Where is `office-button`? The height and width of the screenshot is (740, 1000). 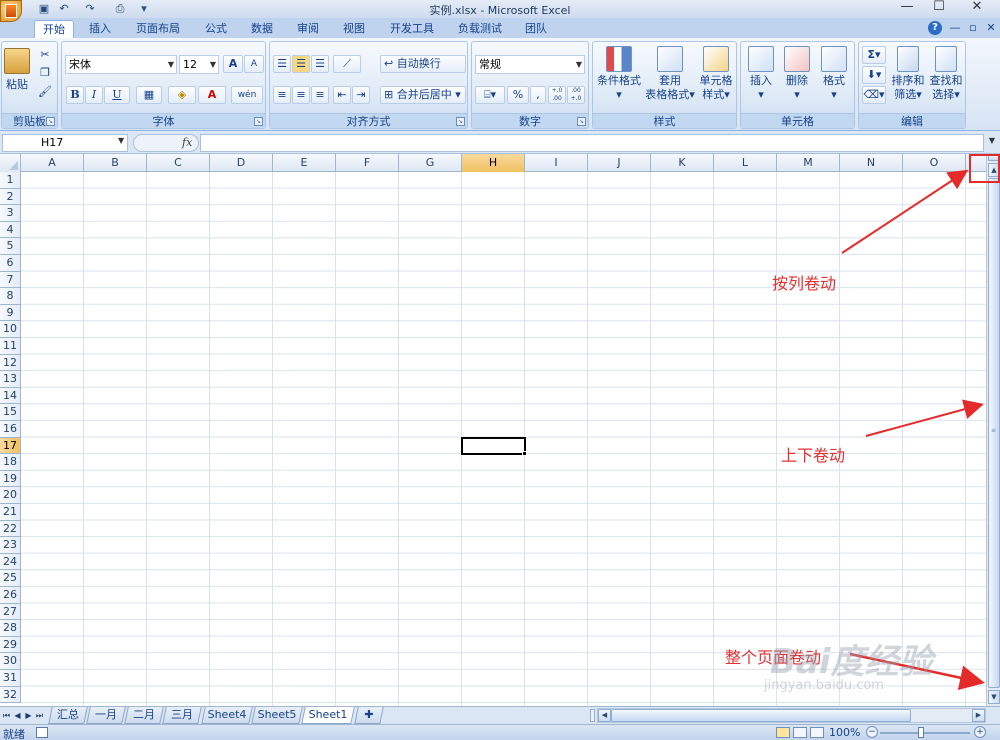
office-button is located at coordinates (11, 11).